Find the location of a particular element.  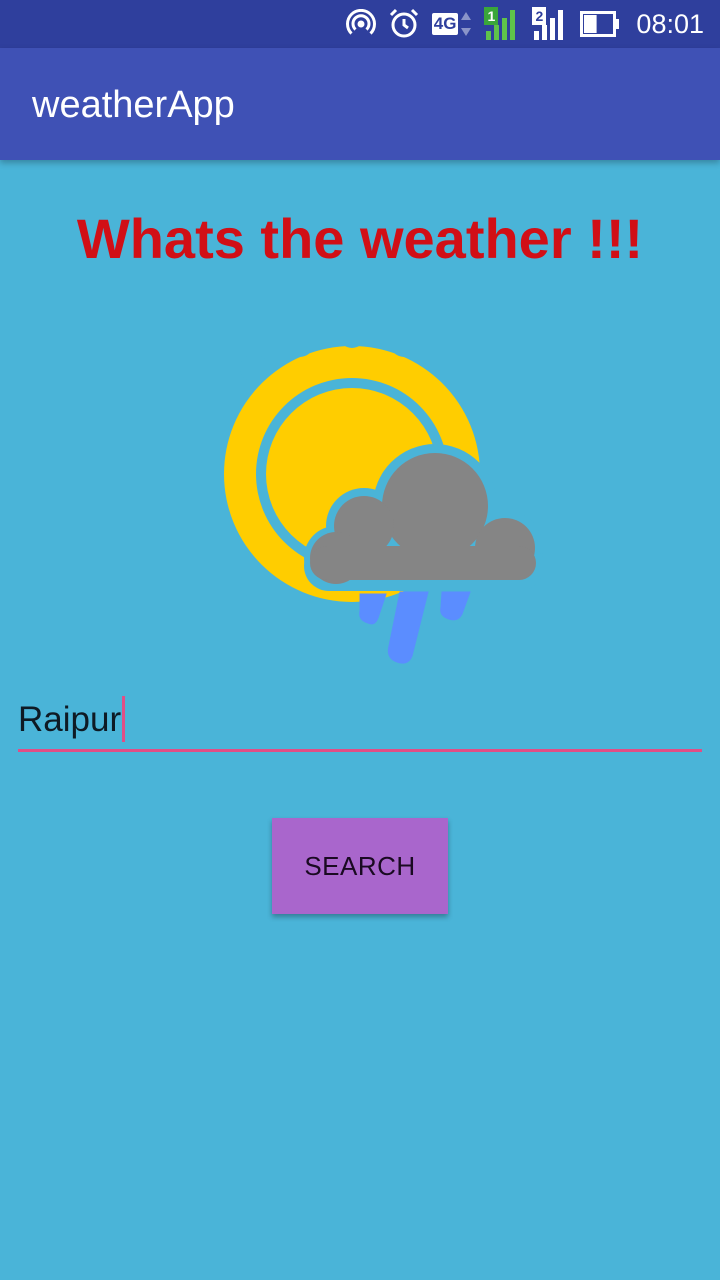

city-input: Raipur is located at coordinates (360, 721).